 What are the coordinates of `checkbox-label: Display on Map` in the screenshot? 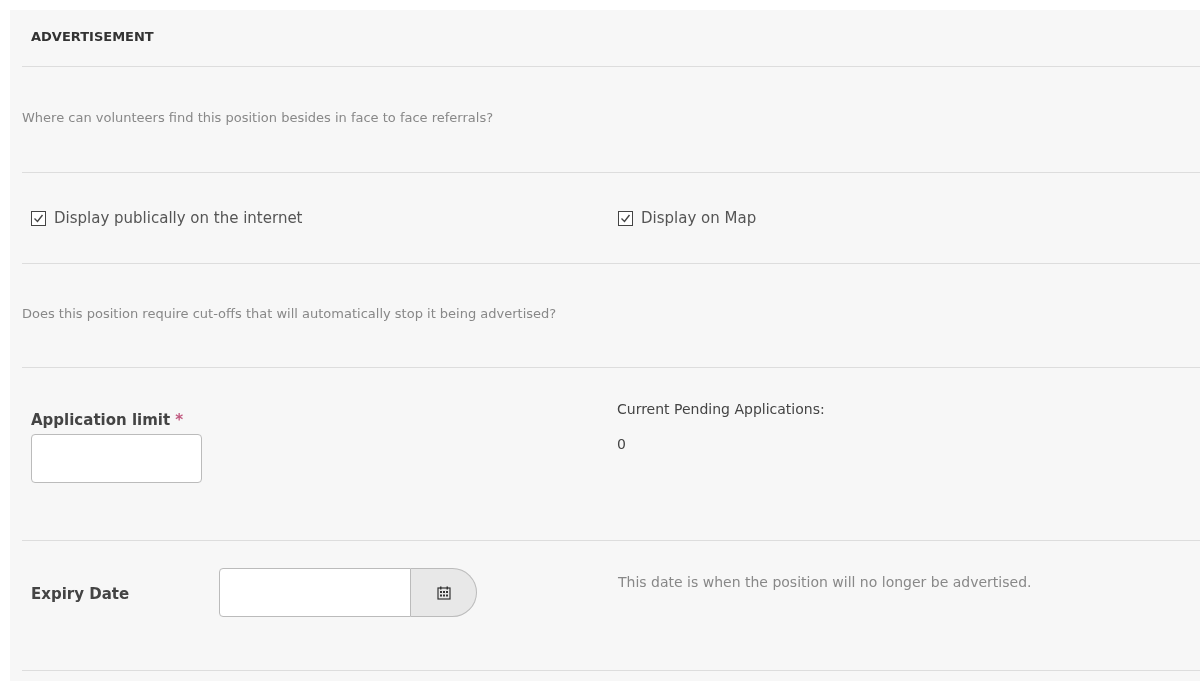 It's located at (699, 218).